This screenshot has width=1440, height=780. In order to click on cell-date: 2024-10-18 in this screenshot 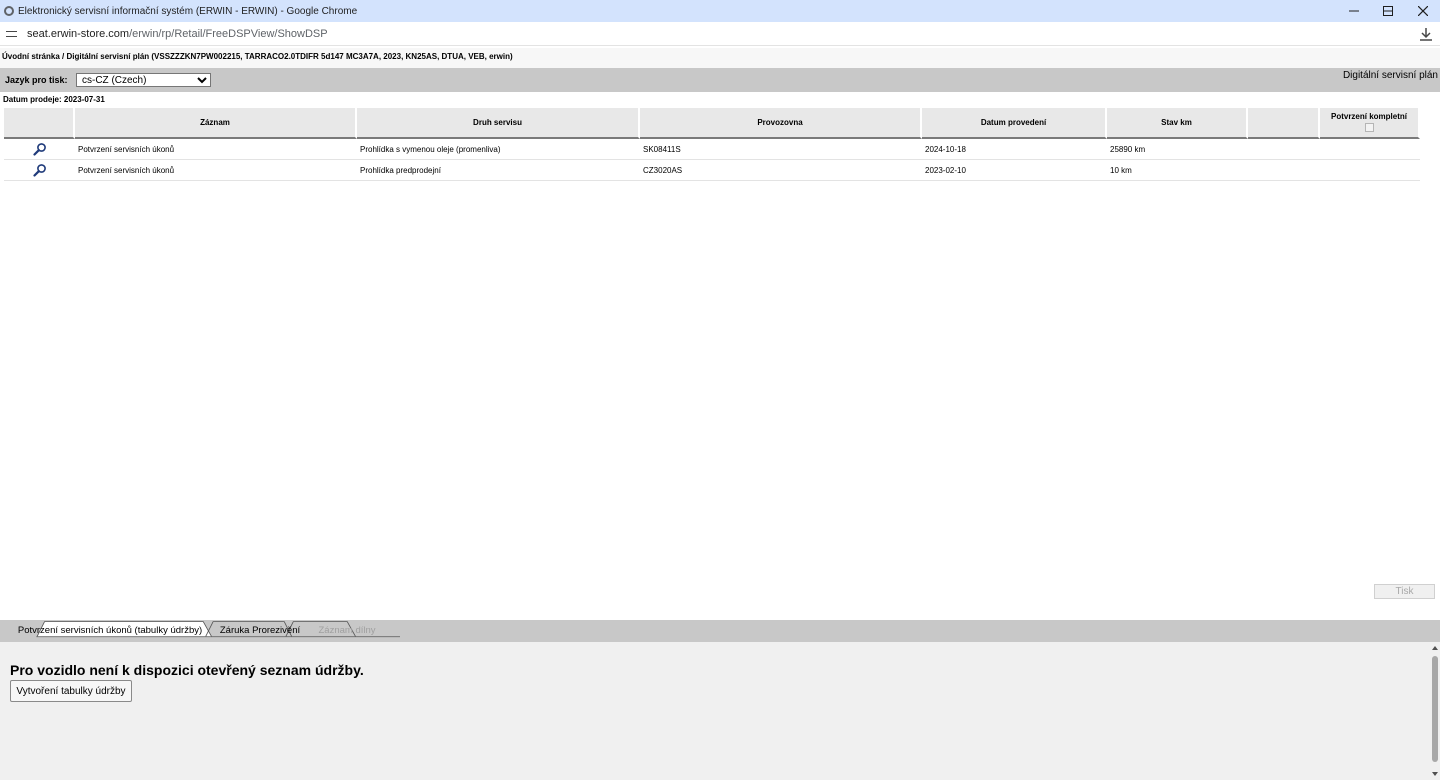, I will do `click(1014, 149)`.